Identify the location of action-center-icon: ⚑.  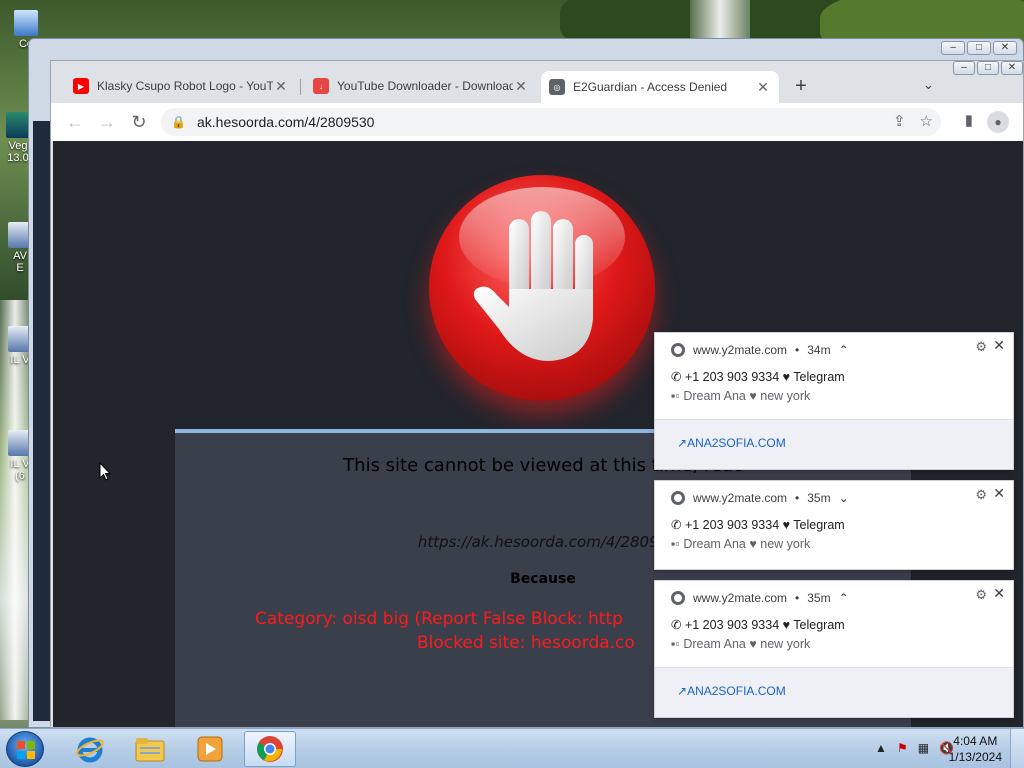
(902, 748).